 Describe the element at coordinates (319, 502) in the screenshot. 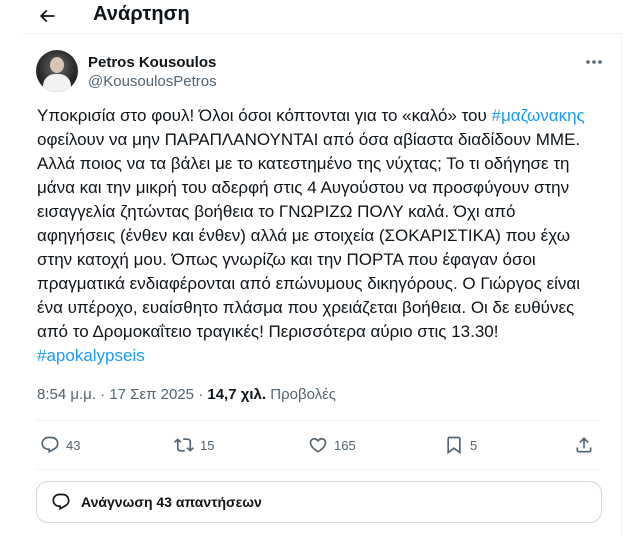

I see `read-replies-button: Ανάγνωση 43 απαντήσεων` at that location.